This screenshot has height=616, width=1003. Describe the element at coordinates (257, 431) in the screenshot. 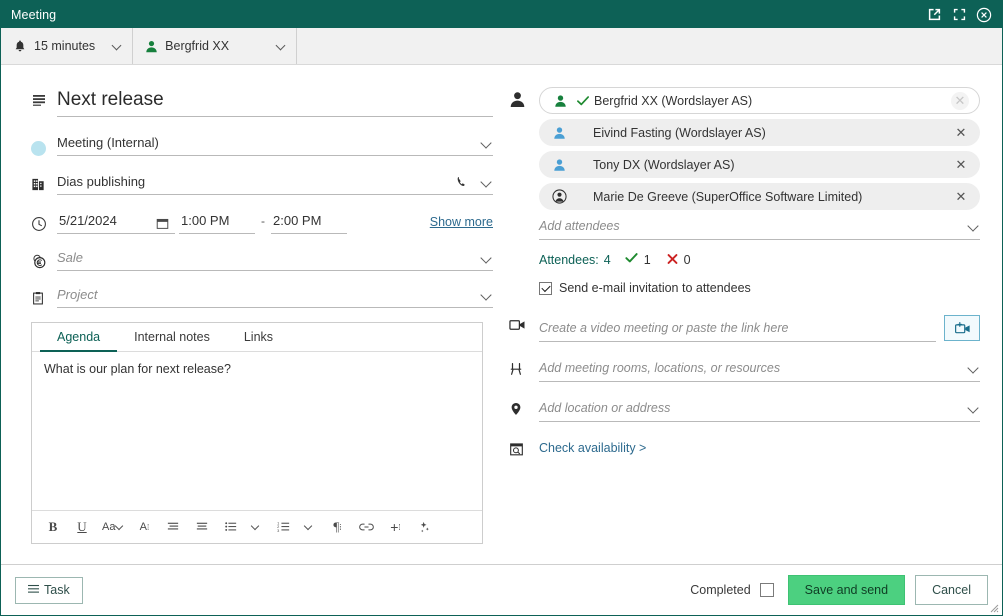

I see `agenda-text: What is our plan for next release?` at that location.